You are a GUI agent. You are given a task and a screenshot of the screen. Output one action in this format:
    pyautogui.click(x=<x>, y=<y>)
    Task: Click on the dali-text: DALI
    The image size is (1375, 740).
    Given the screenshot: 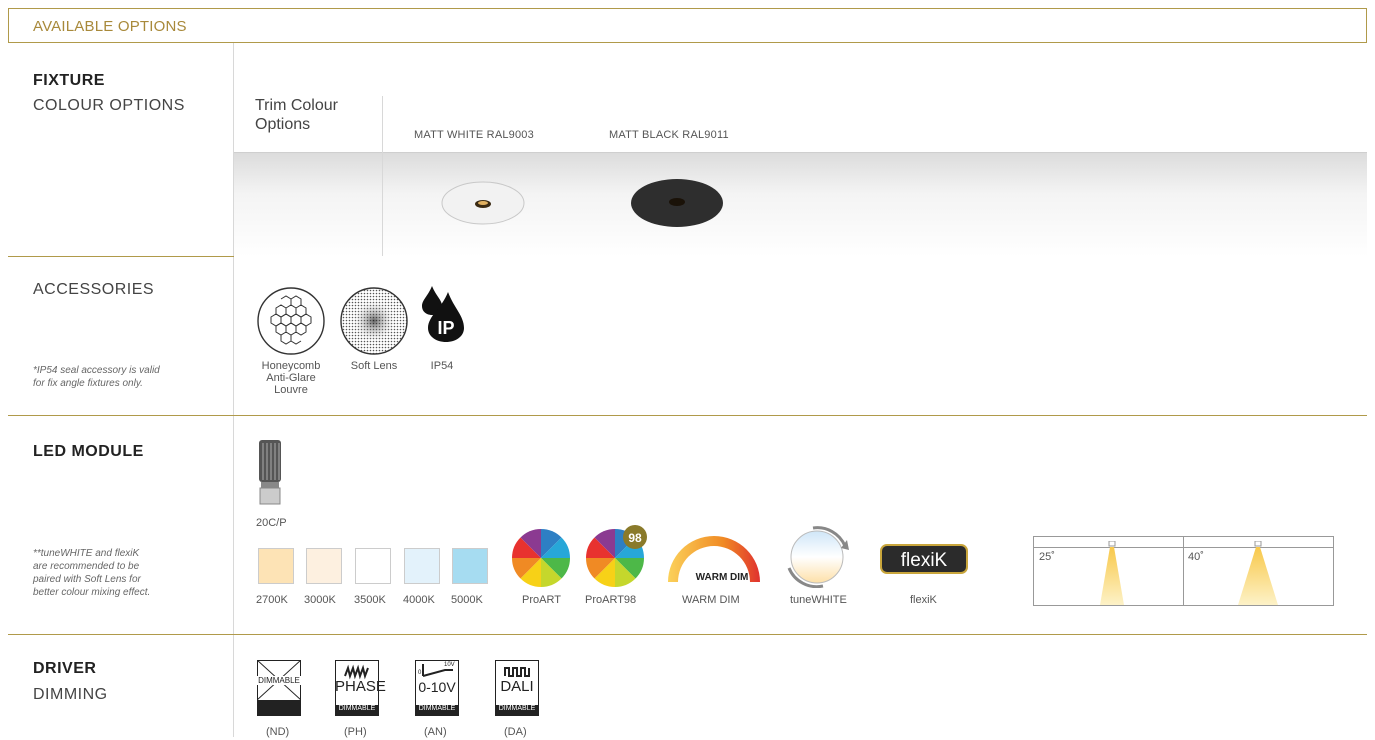 What is the action you would take?
    pyautogui.click(x=517, y=686)
    